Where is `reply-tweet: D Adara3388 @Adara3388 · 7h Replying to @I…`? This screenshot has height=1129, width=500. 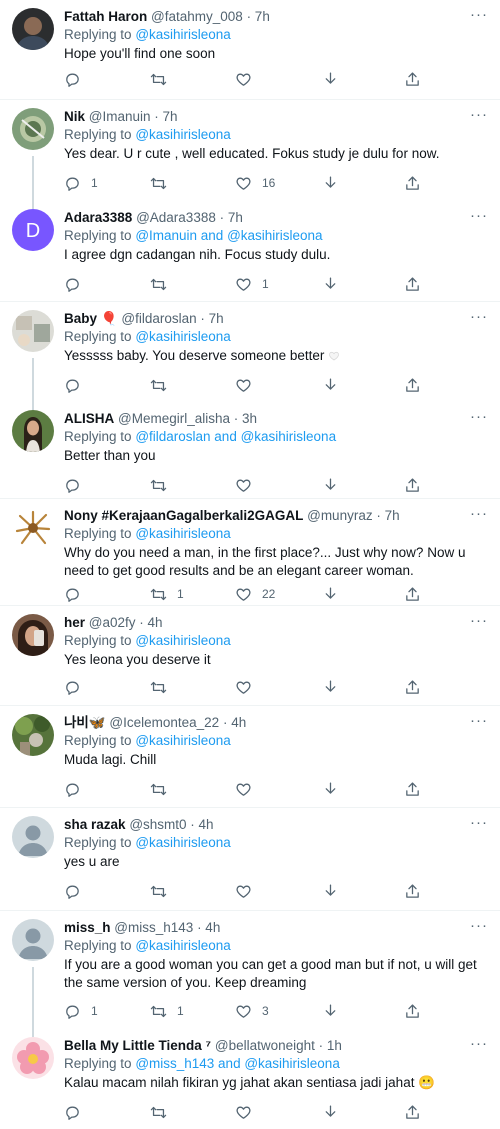
reply-tweet: D Adara3388 @Adara3388 · 7h Replying to @I… is located at coordinates (250, 251).